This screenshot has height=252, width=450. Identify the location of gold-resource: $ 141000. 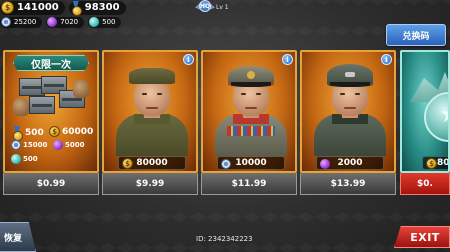
(32, 7).